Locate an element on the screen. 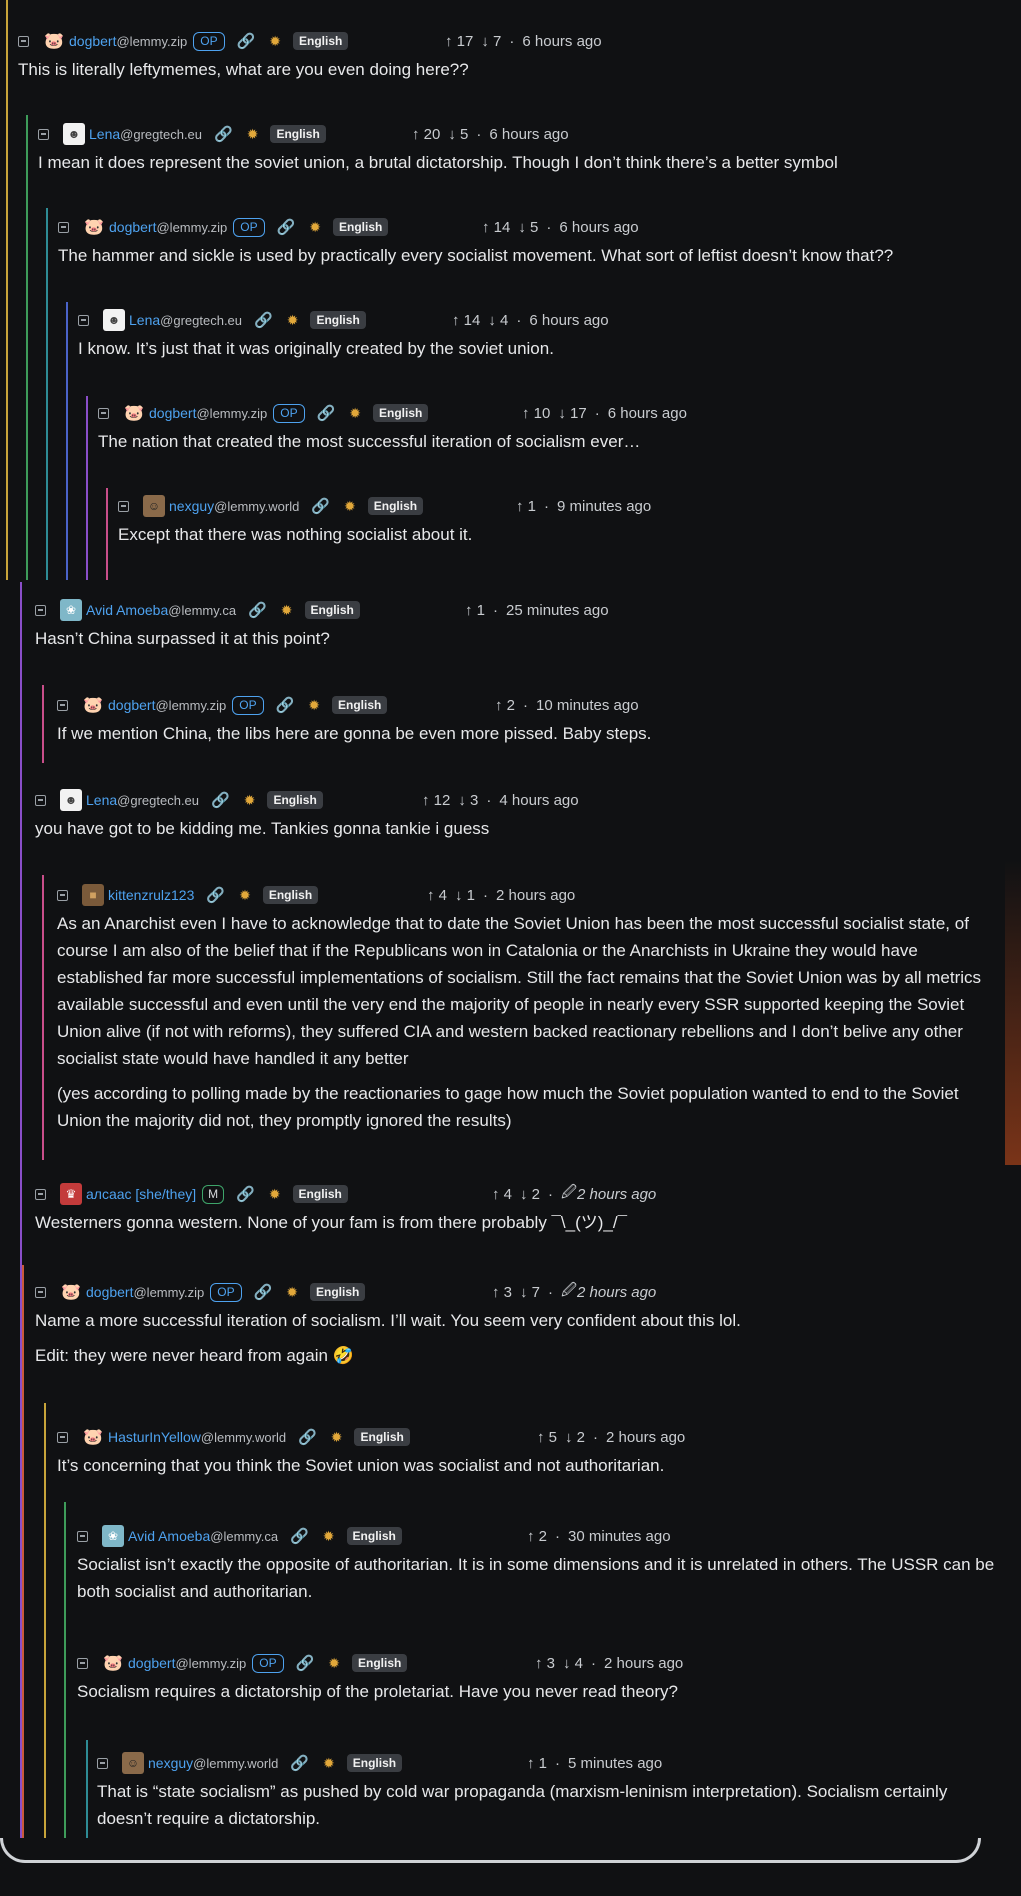 This screenshot has height=1896, width=1021. downvote-count: ↓ 7 is located at coordinates (491, 41).